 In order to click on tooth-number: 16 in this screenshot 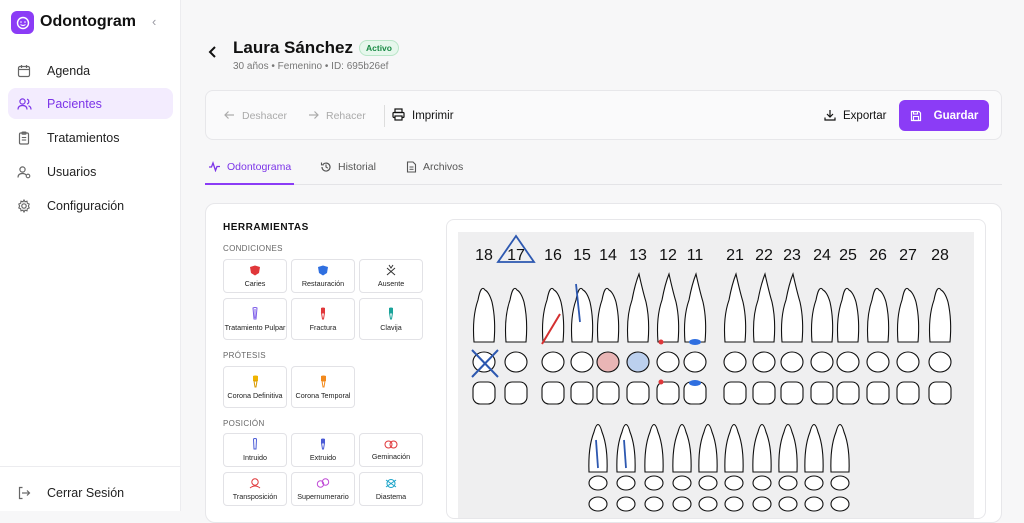, I will do `click(553, 255)`.